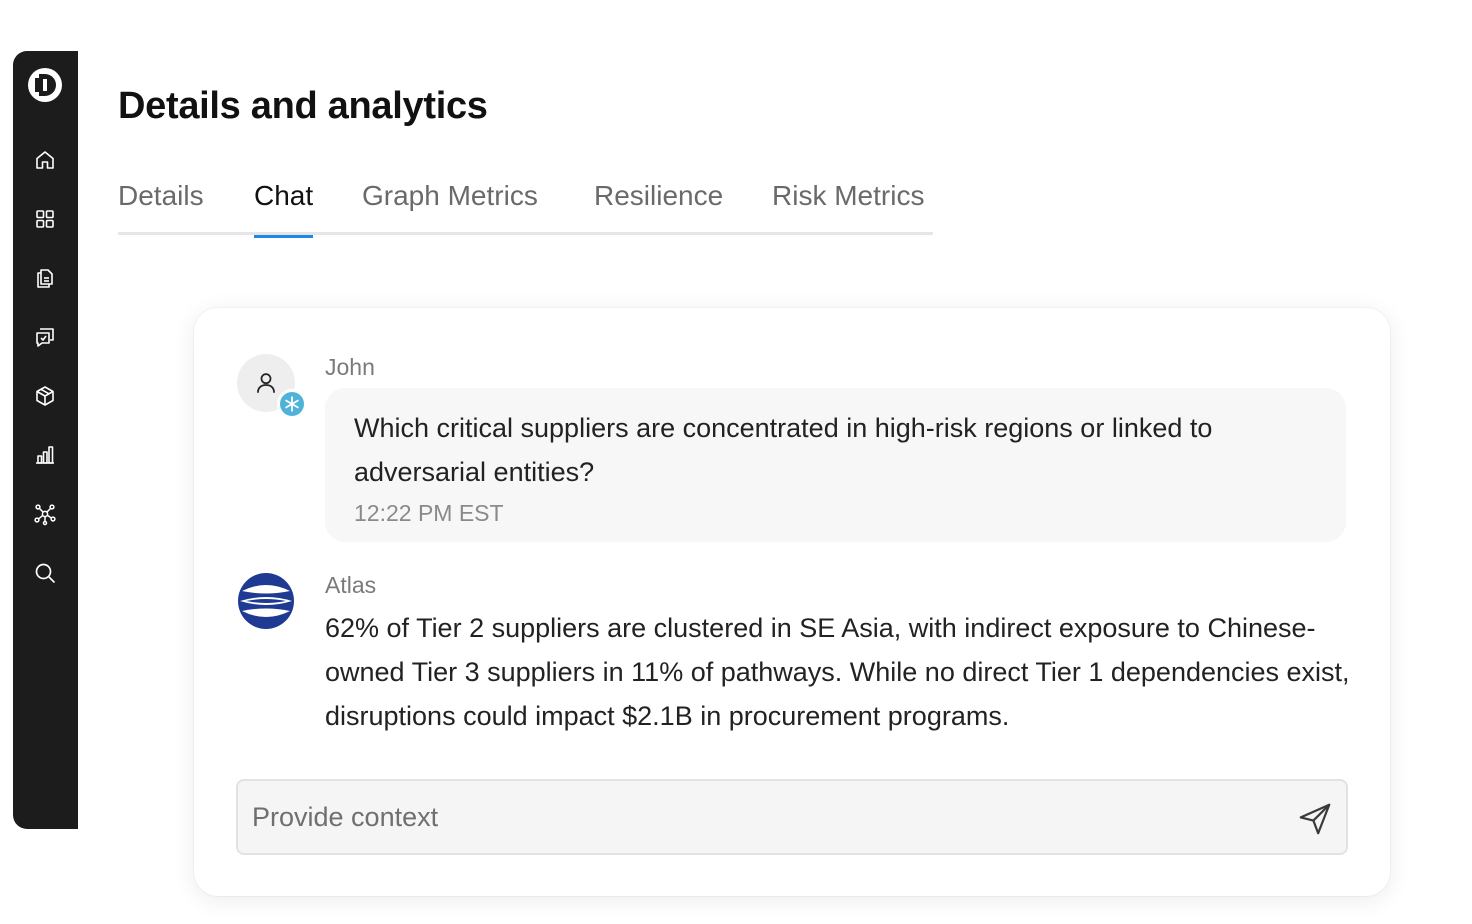 The image size is (1472, 924). I want to click on grid-icon, so click(45, 219).